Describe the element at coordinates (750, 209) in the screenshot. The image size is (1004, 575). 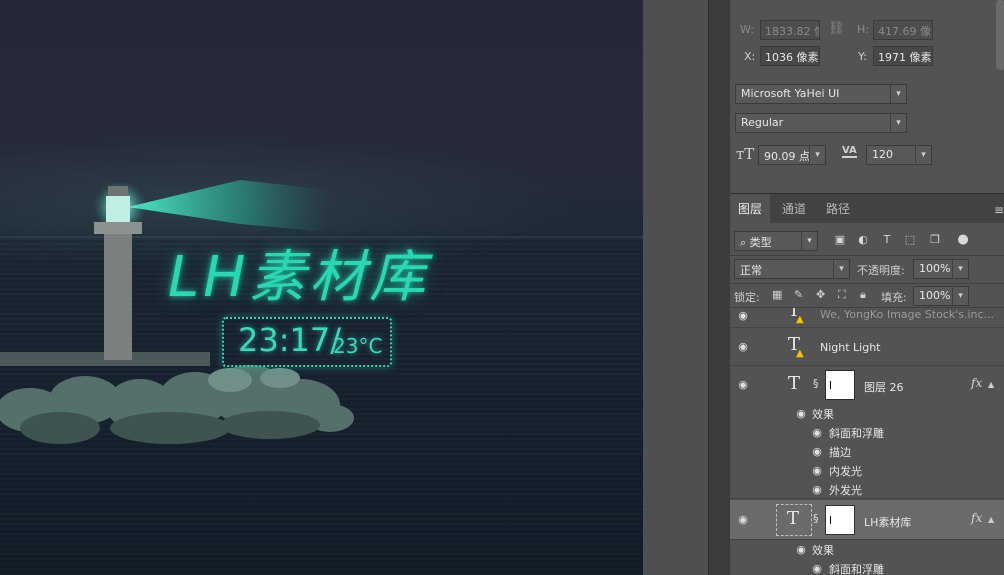
I see `tab-layers: 图层` at that location.